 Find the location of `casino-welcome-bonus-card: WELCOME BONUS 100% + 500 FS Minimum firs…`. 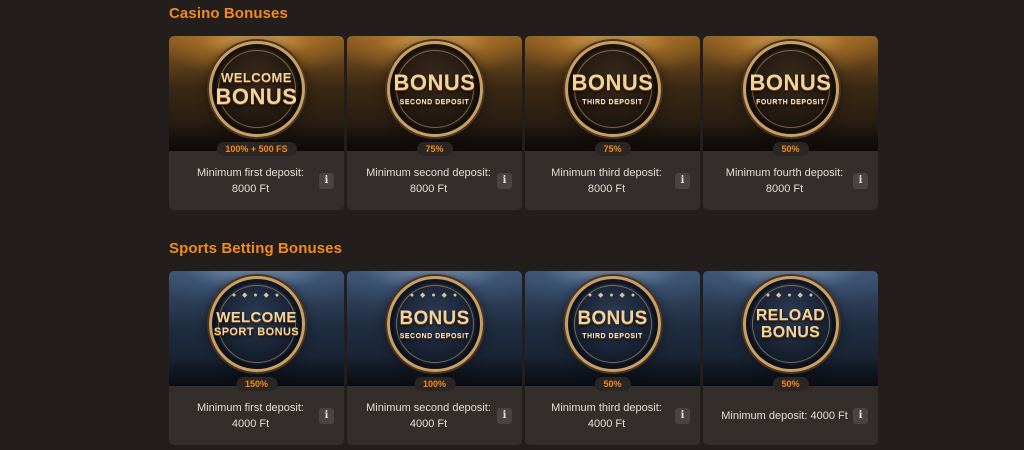

casino-welcome-bonus-card: WELCOME BONUS 100% + 500 FS Minimum firs… is located at coordinates (256, 123).